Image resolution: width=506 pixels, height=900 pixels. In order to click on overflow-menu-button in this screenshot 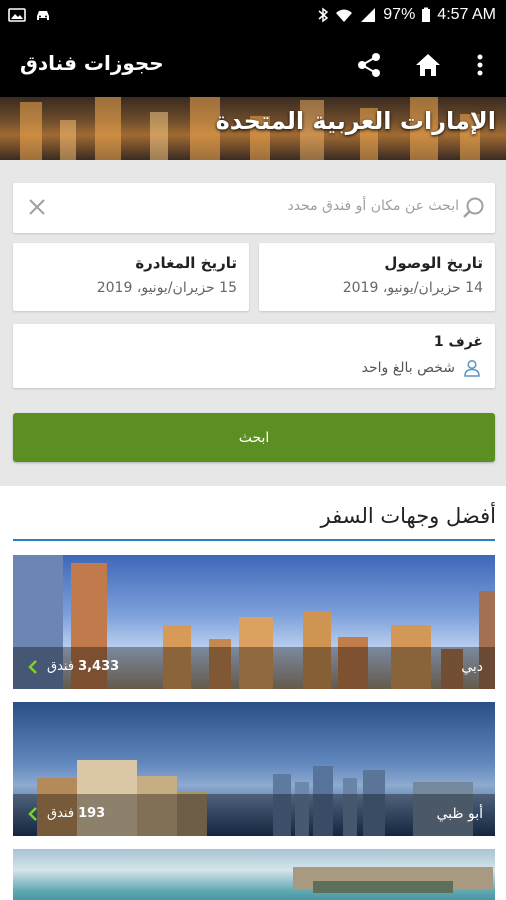, I will do `click(480, 65)`.